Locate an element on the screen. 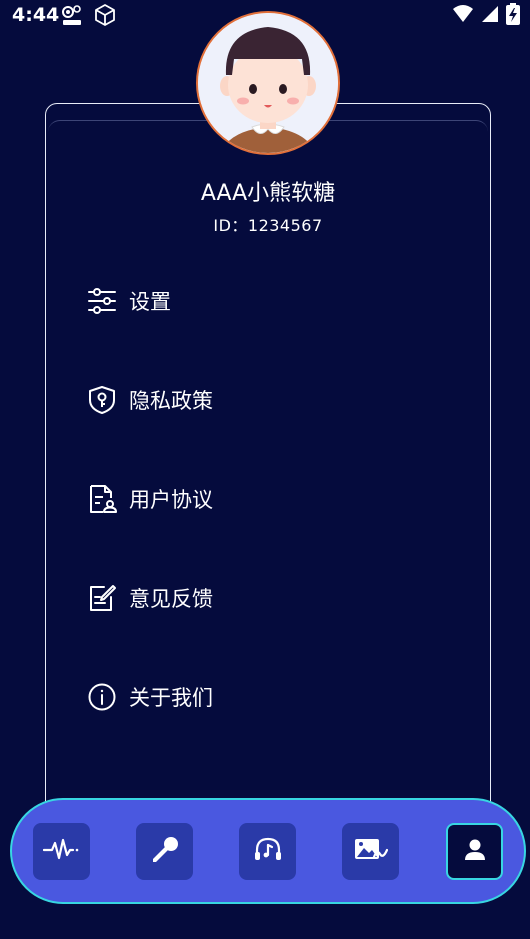 The height and width of the screenshot is (939, 530). image-music-icon is located at coordinates (371, 852).